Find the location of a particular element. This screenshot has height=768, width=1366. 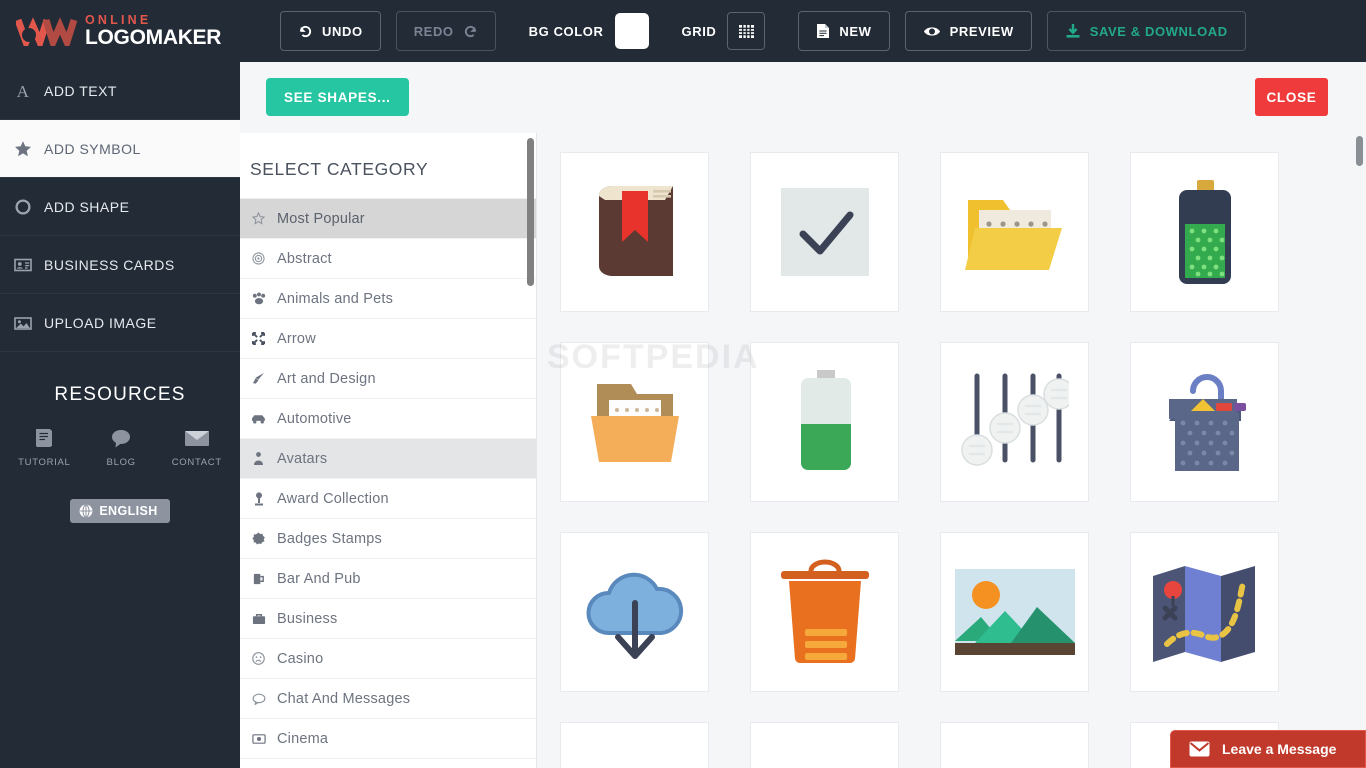

sidebar-label: UPLOAD IMAGE is located at coordinates (100, 322).